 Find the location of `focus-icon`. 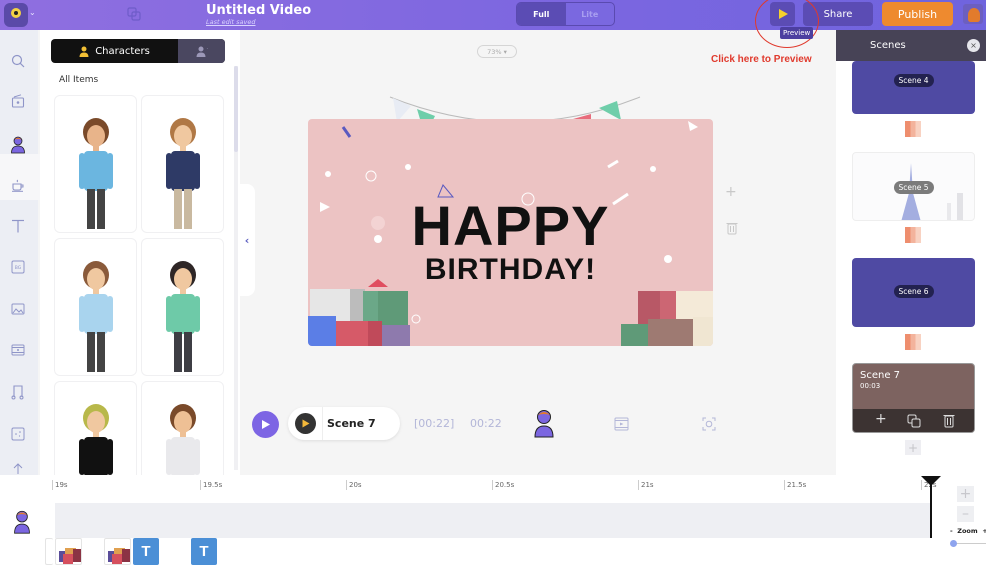

focus-icon is located at coordinates (709, 424).